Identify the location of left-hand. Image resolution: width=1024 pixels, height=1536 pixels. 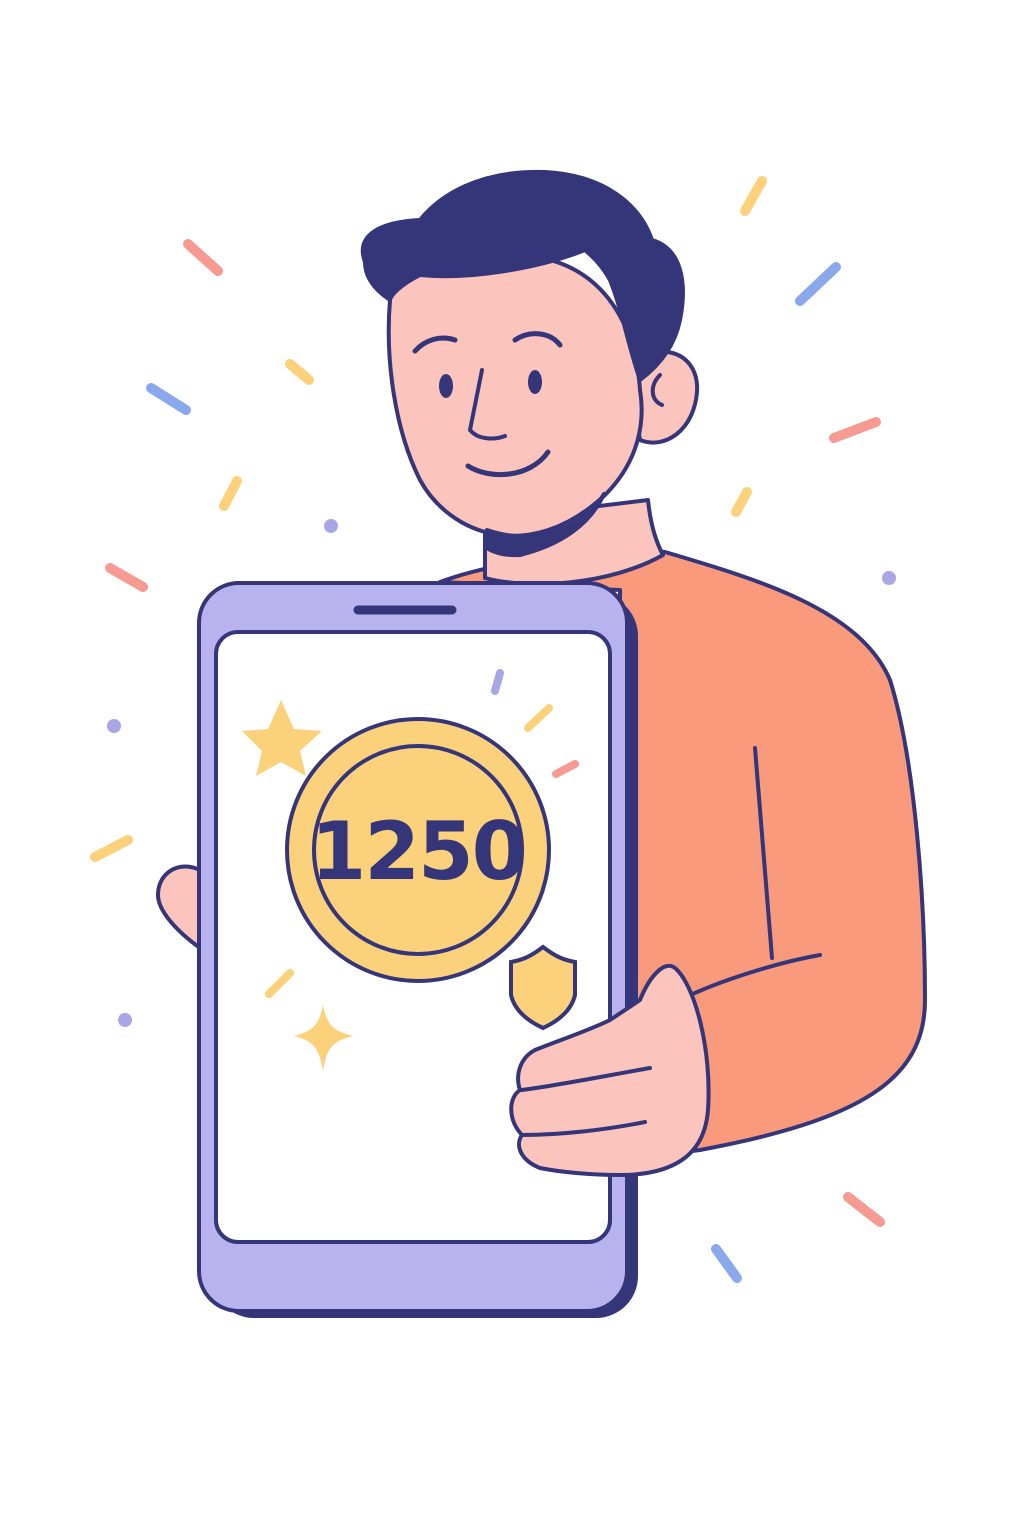
(179, 907).